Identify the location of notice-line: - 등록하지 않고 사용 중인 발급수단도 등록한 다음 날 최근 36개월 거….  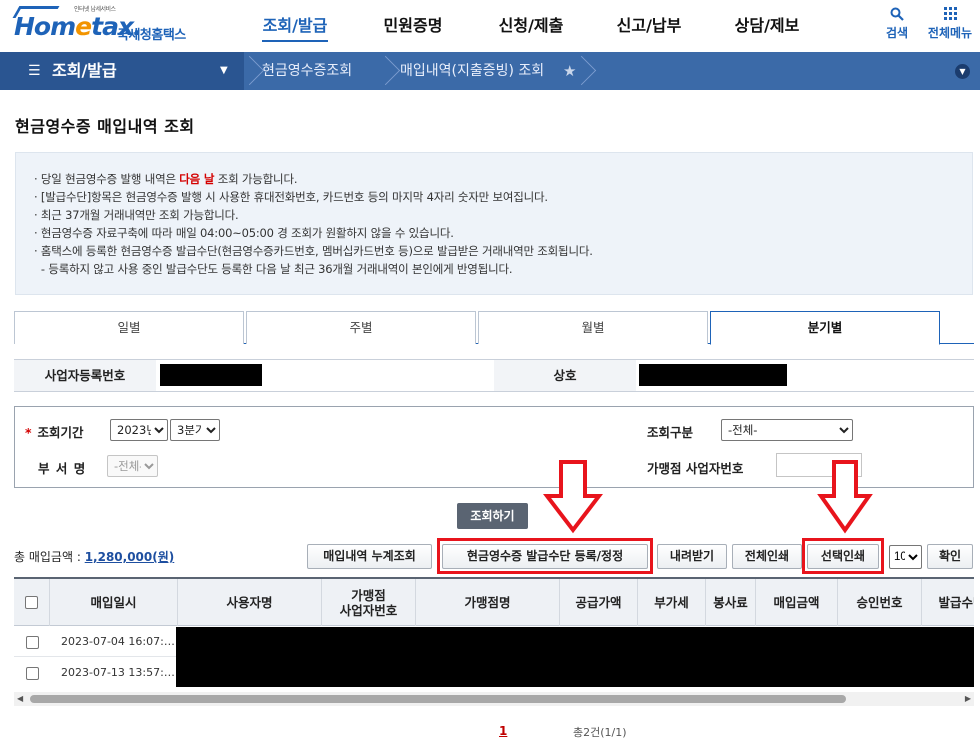
(273, 269).